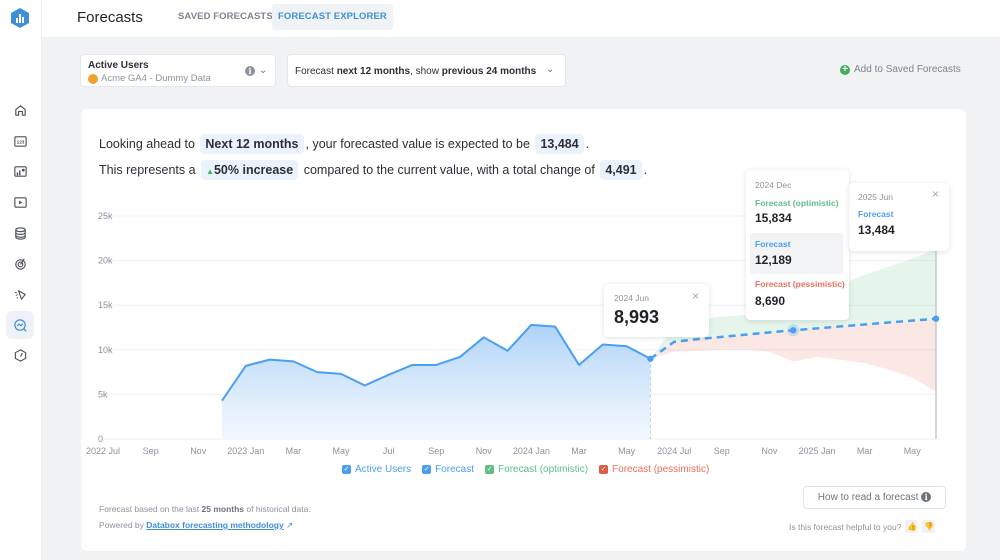 This screenshot has height=560, width=1000. I want to click on tooltip-forecast-value: 12,189, so click(773, 260).